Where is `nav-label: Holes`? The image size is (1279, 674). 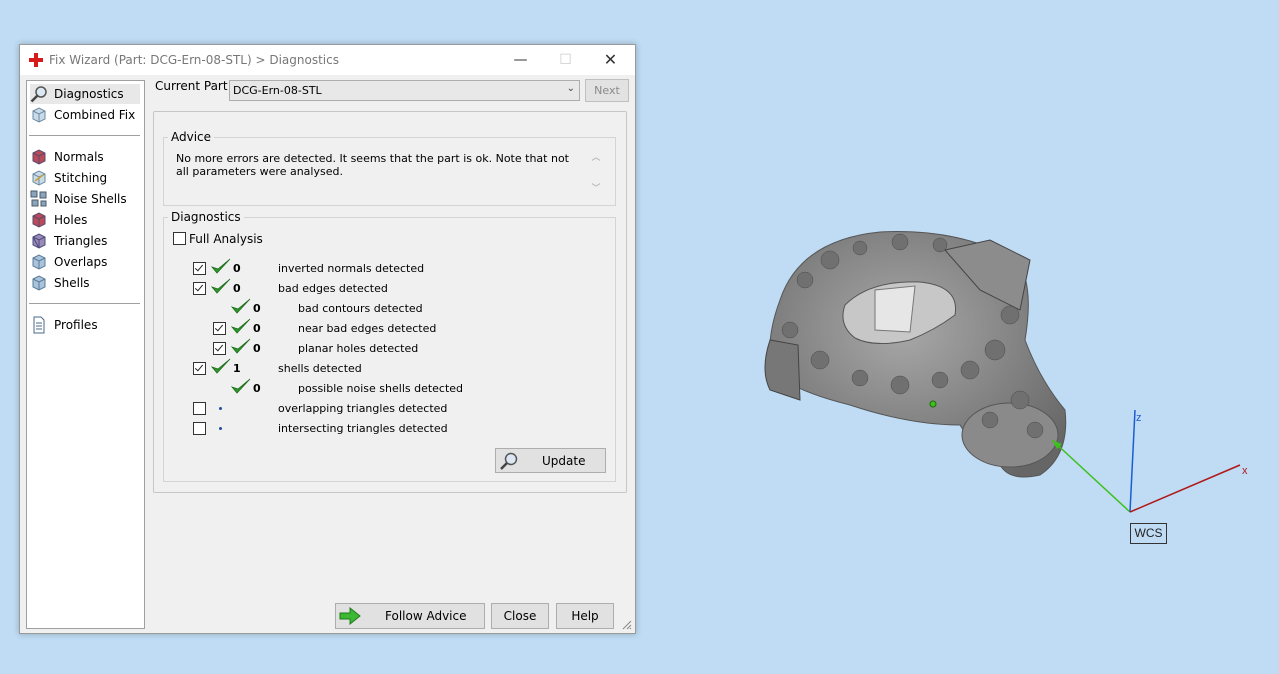 nav-label: Holes is located at coordinates (71, 220).